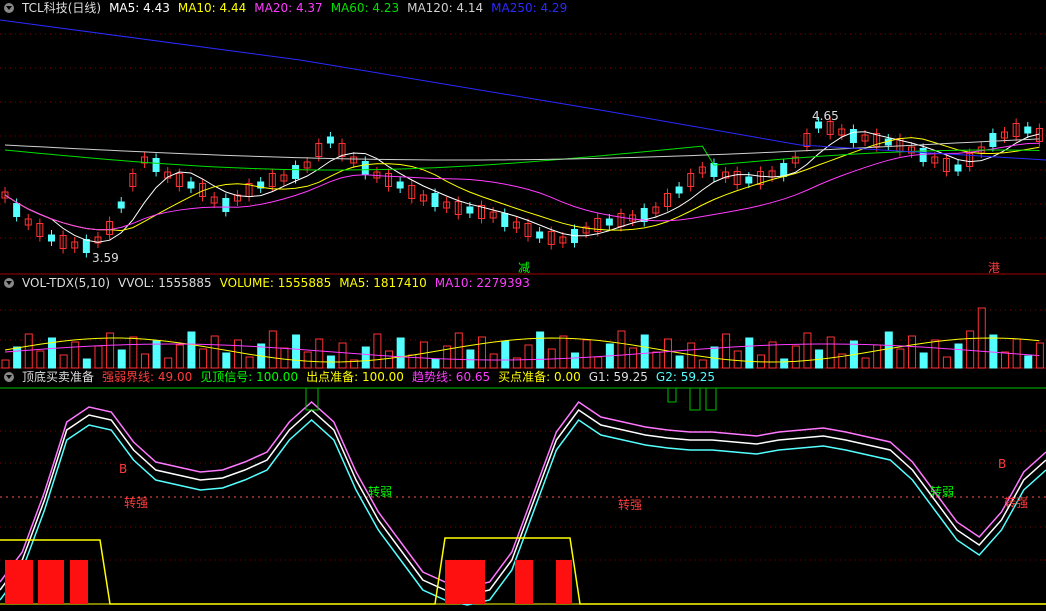 Image resolution: width=1046 pixels, height=611 pixels. Describe the element at coordinates (365, 8) in the screenshot. I see `ma60-value: MA60: 4.23` at that location.